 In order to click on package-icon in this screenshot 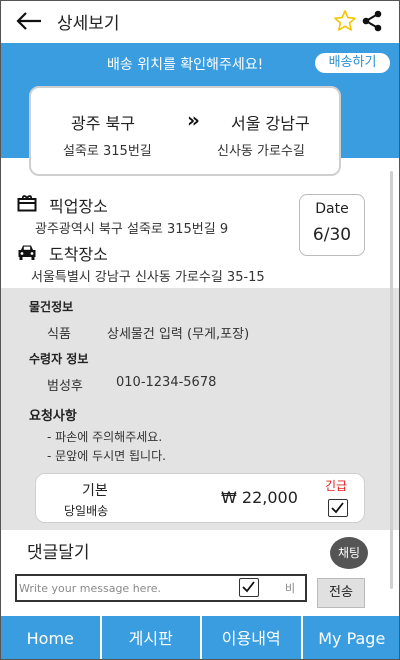, I will do `click(27, 203)`.